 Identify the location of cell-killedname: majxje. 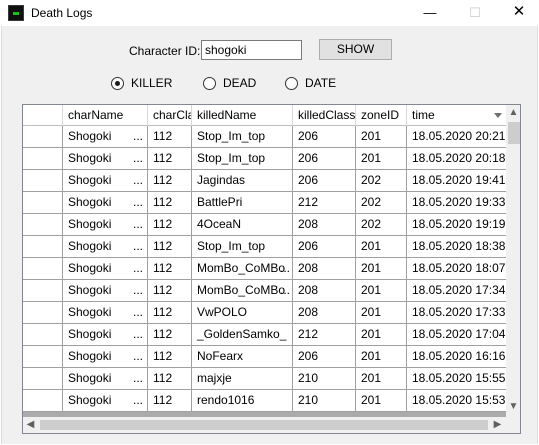
(242, 379).